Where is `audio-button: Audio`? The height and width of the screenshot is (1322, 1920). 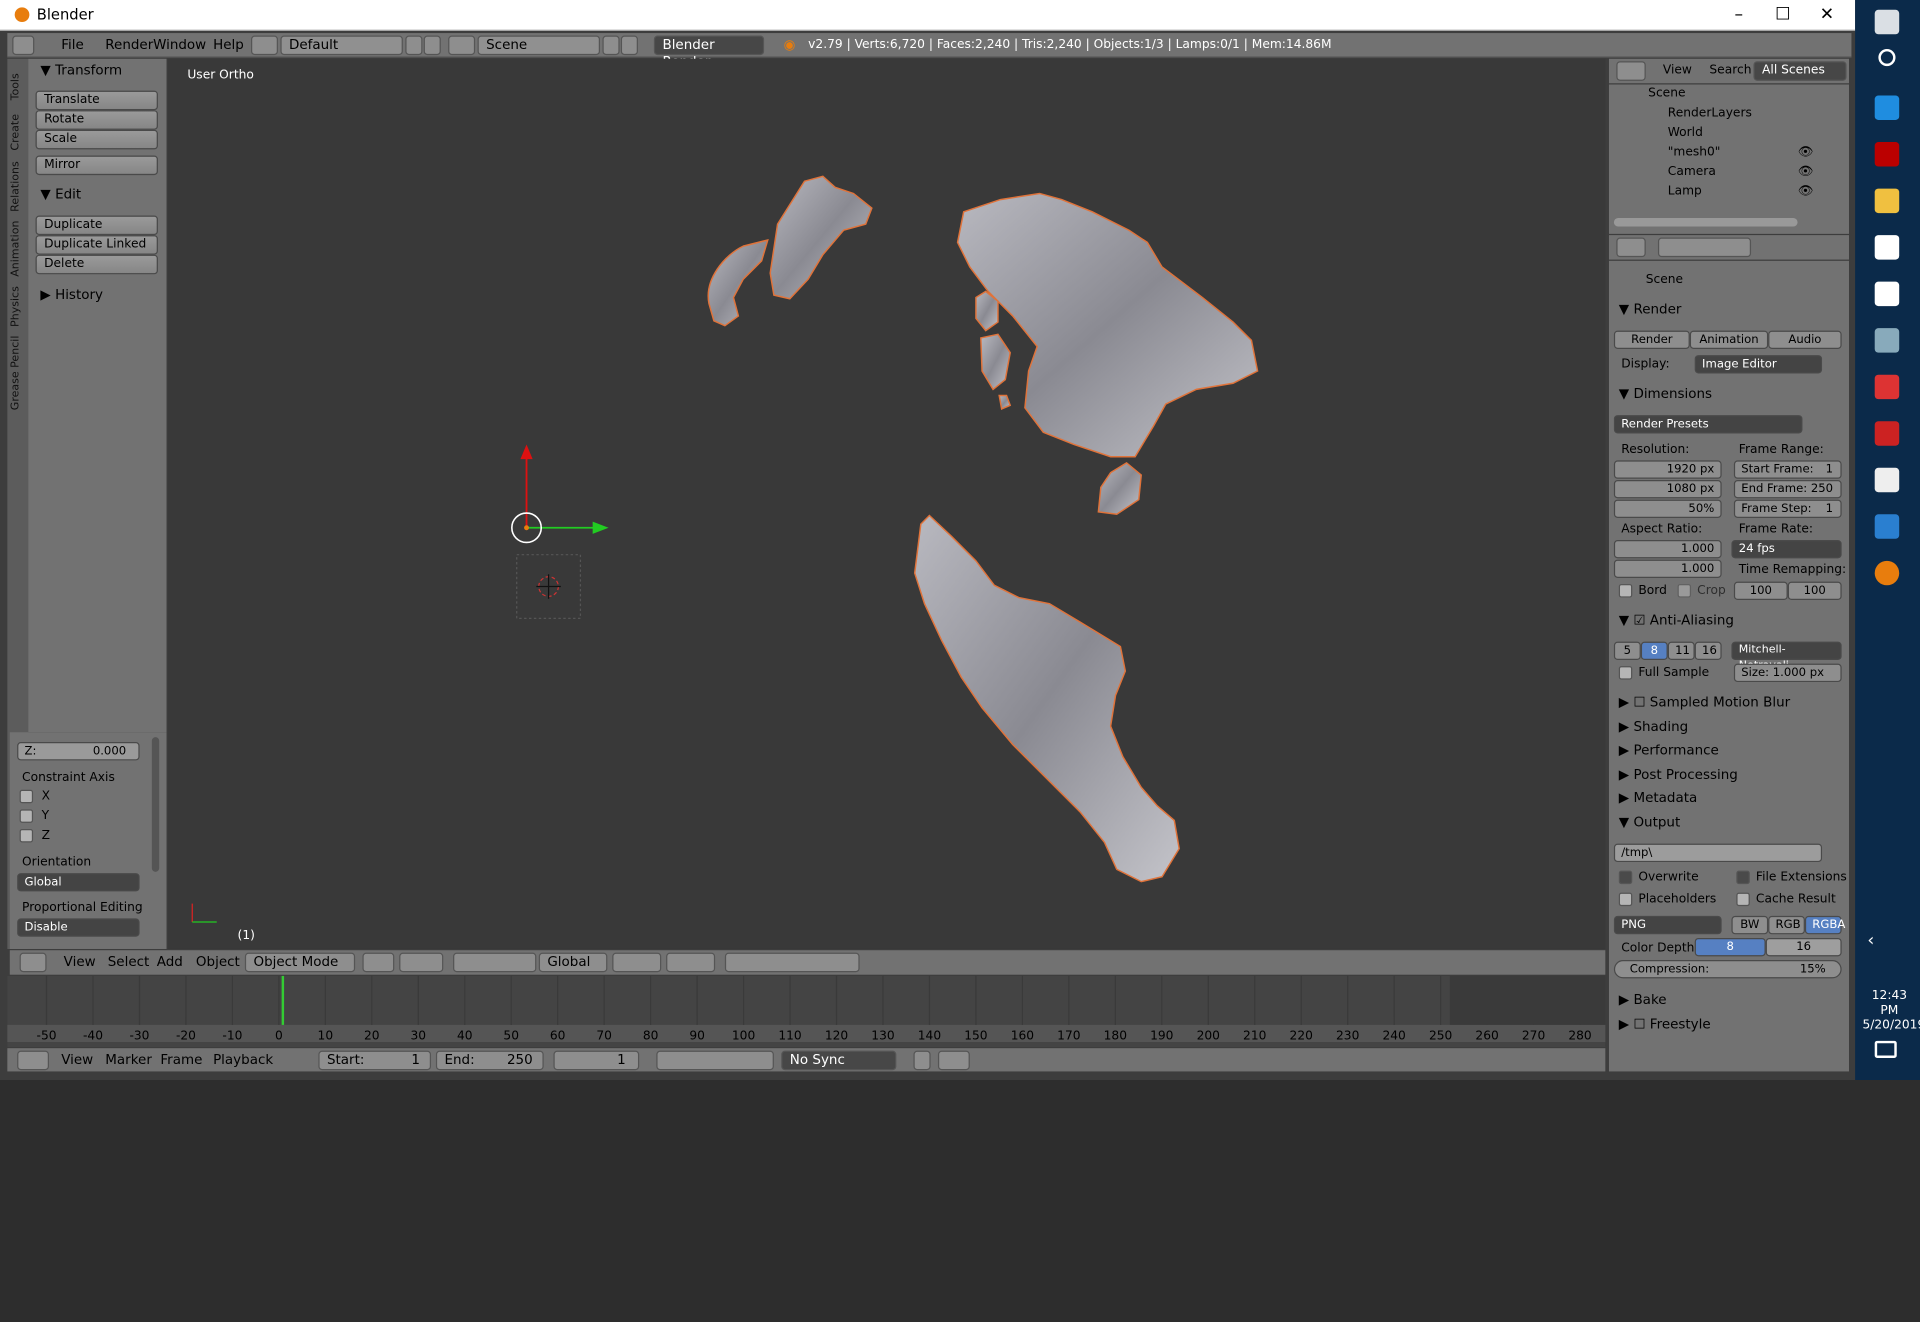 audio-button: Audio is located at coordinates (1805, 339).